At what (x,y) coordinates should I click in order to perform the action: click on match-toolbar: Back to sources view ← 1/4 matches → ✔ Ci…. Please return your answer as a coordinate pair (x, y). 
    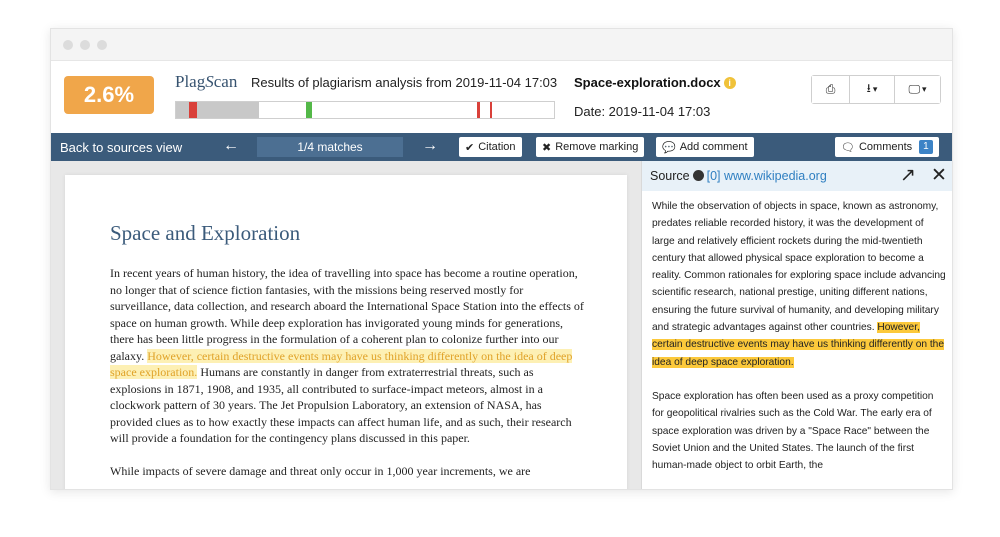
    Looking at the image, I should click on (501, 147).